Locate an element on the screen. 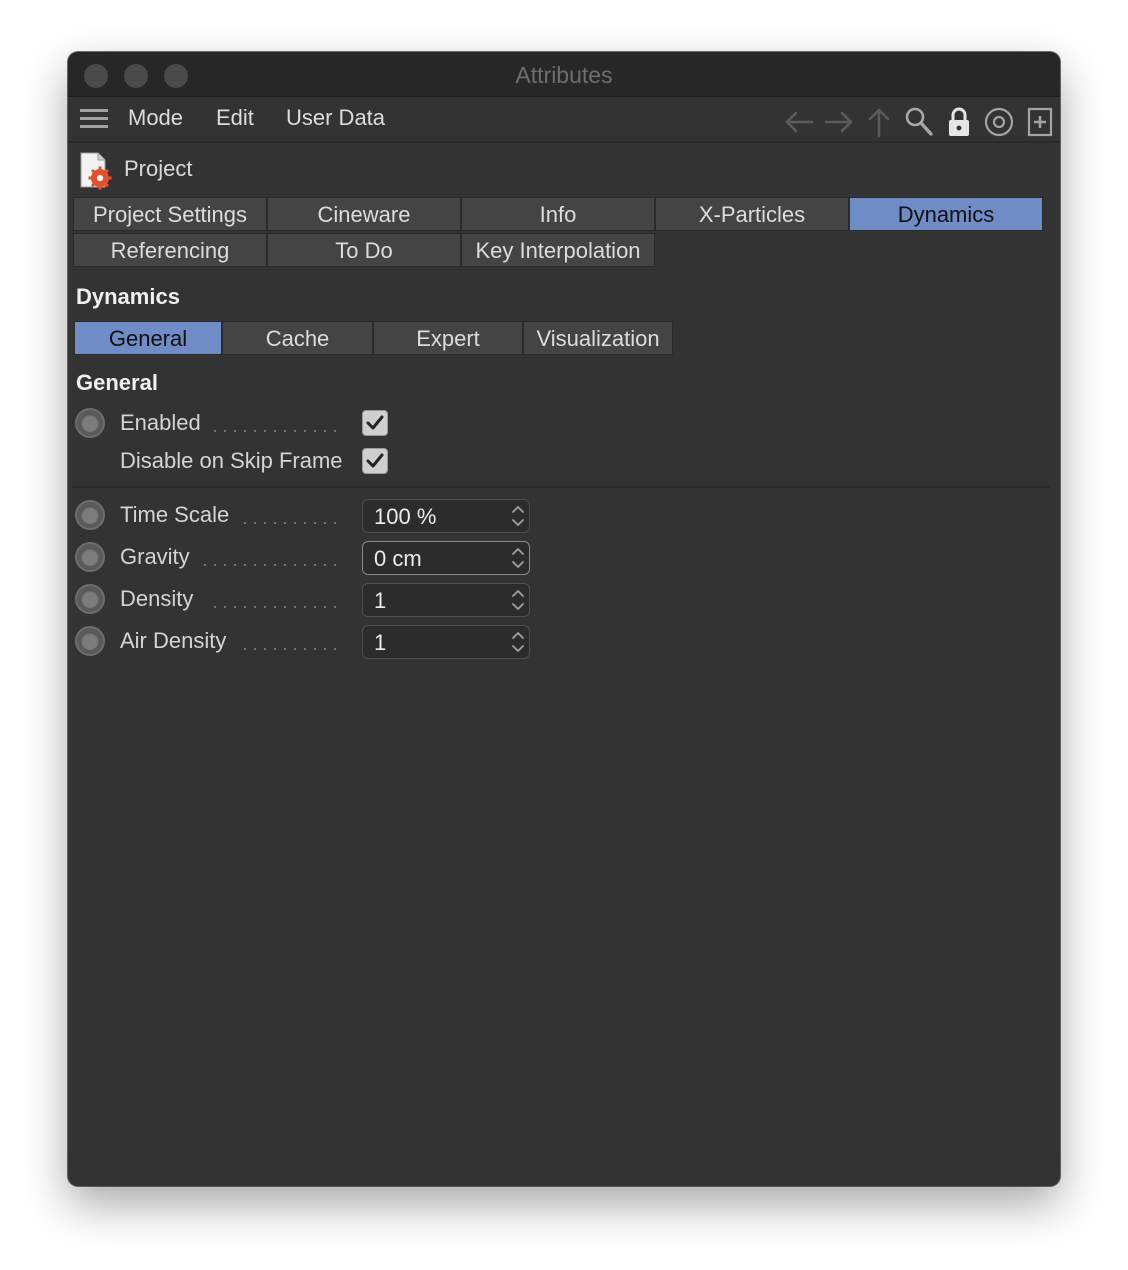 This screenshot has height=1270, width=1128. disable-skip-frame-label: Disable on Skip Frame is located at coordinates (231, 460).